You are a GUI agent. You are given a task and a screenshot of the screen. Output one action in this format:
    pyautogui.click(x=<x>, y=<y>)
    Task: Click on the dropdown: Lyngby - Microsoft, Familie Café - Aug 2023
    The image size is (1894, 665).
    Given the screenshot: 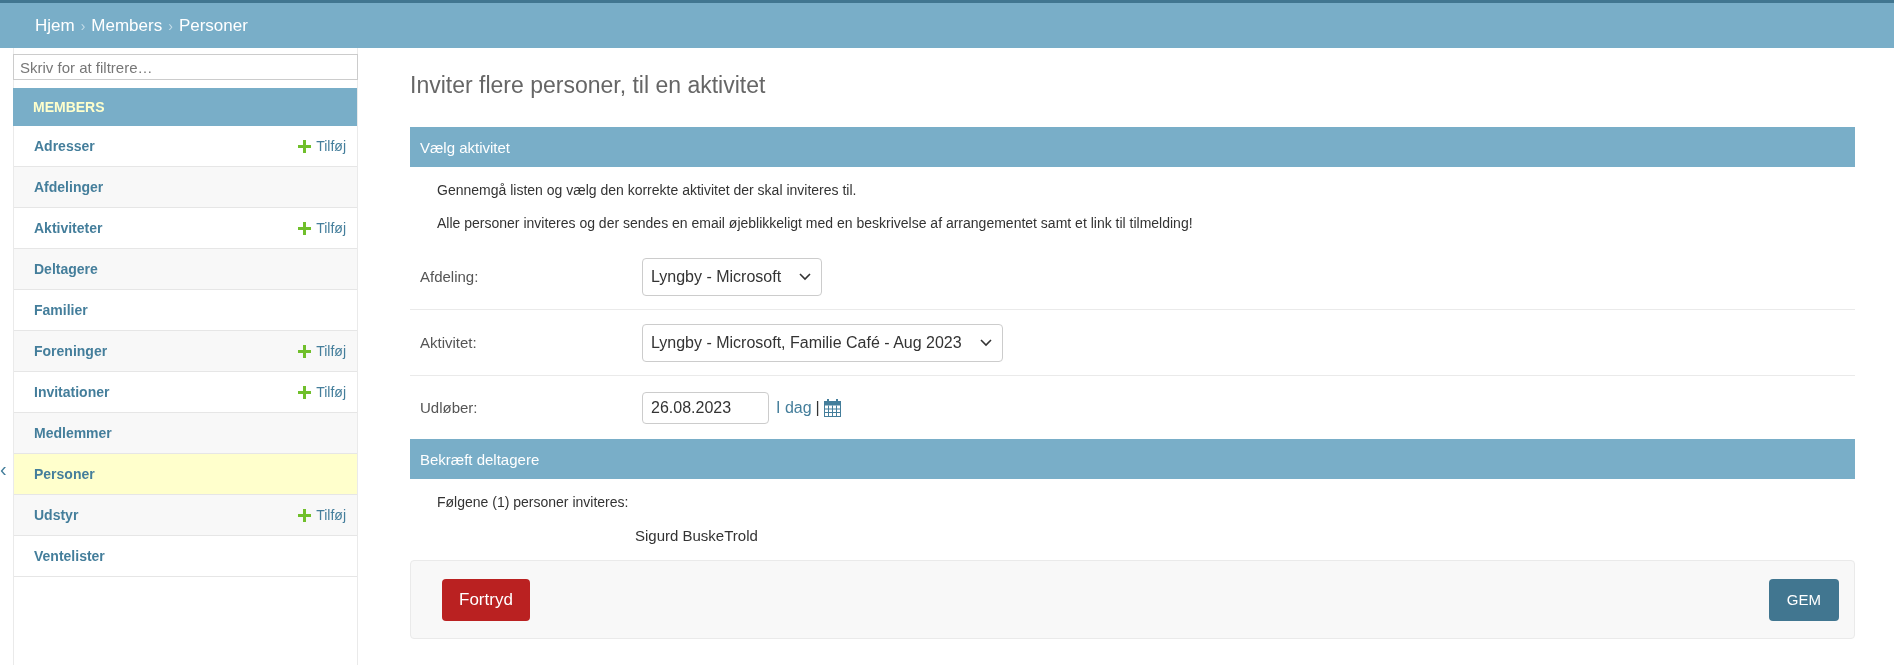 What is the action you would take?
    pyautogui.click(x=822, y=342)
    